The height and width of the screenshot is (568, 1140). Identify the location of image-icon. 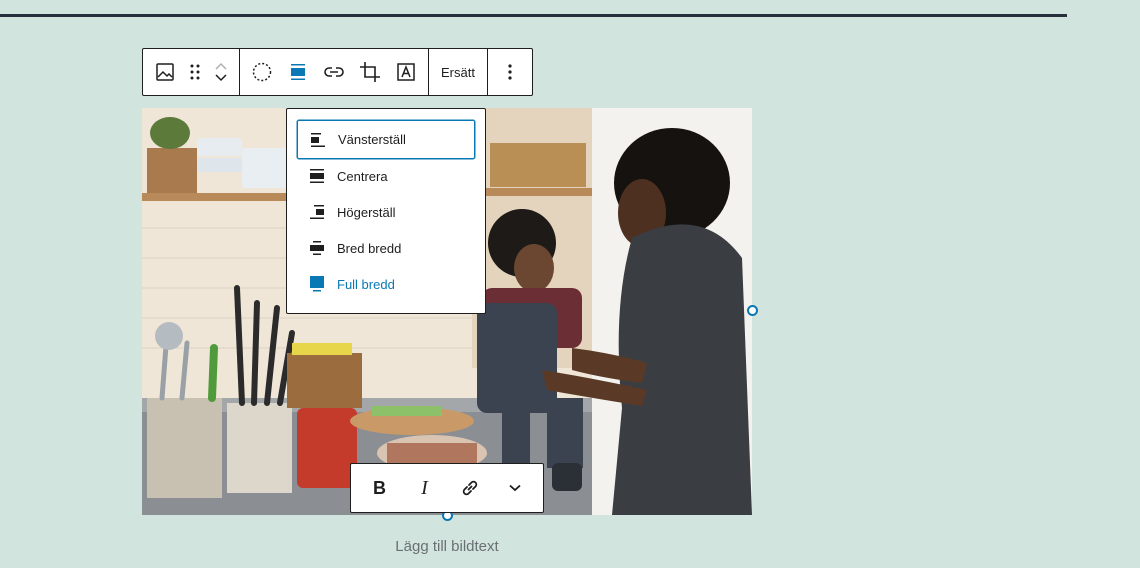
(165, 72).